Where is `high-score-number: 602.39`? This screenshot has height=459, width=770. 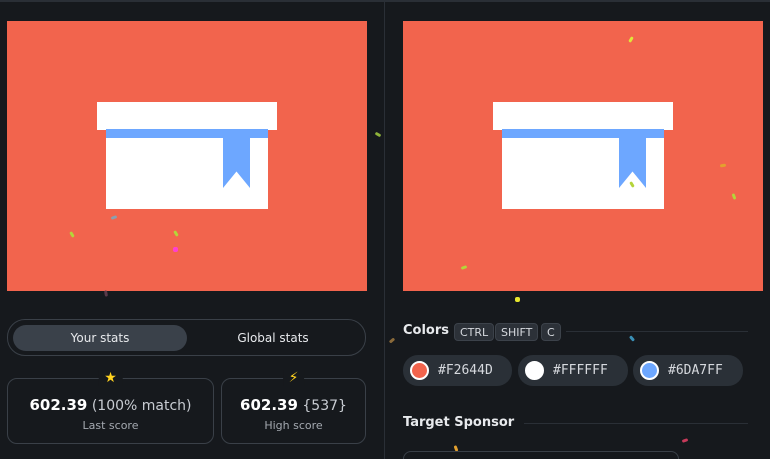 high-score-number: 602.39 is located at coordinates (269, 405).